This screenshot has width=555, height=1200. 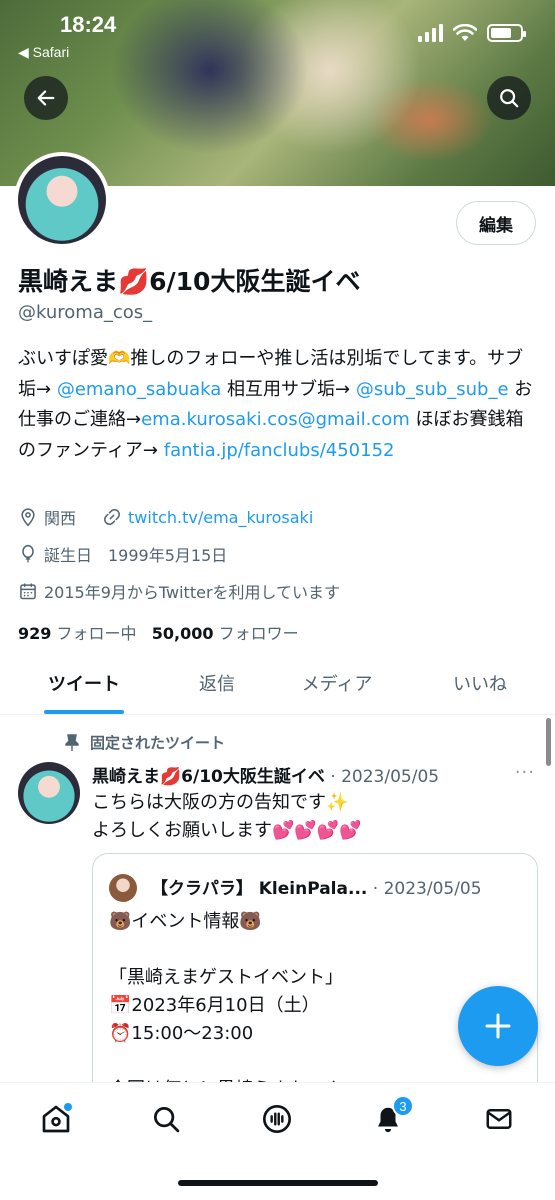 What do you see at coordinates (192, 592) in the screenshot?
I see `joined-text: 2015年9月からTwitterを利用しています` at bounding box center [192, 592].